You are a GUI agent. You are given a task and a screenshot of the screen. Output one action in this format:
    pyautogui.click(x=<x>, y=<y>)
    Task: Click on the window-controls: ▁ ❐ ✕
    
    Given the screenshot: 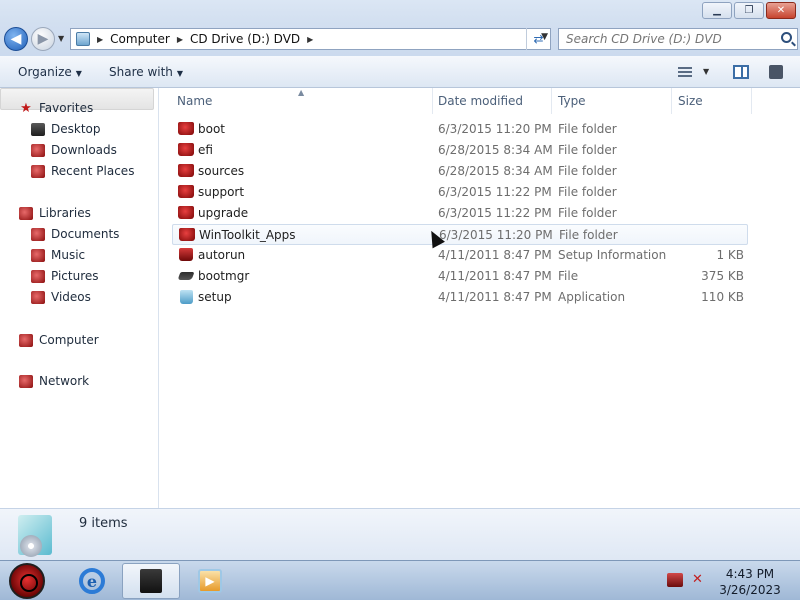 What is the action you would take?
    pyautogui.click(x=749, y=10)
    